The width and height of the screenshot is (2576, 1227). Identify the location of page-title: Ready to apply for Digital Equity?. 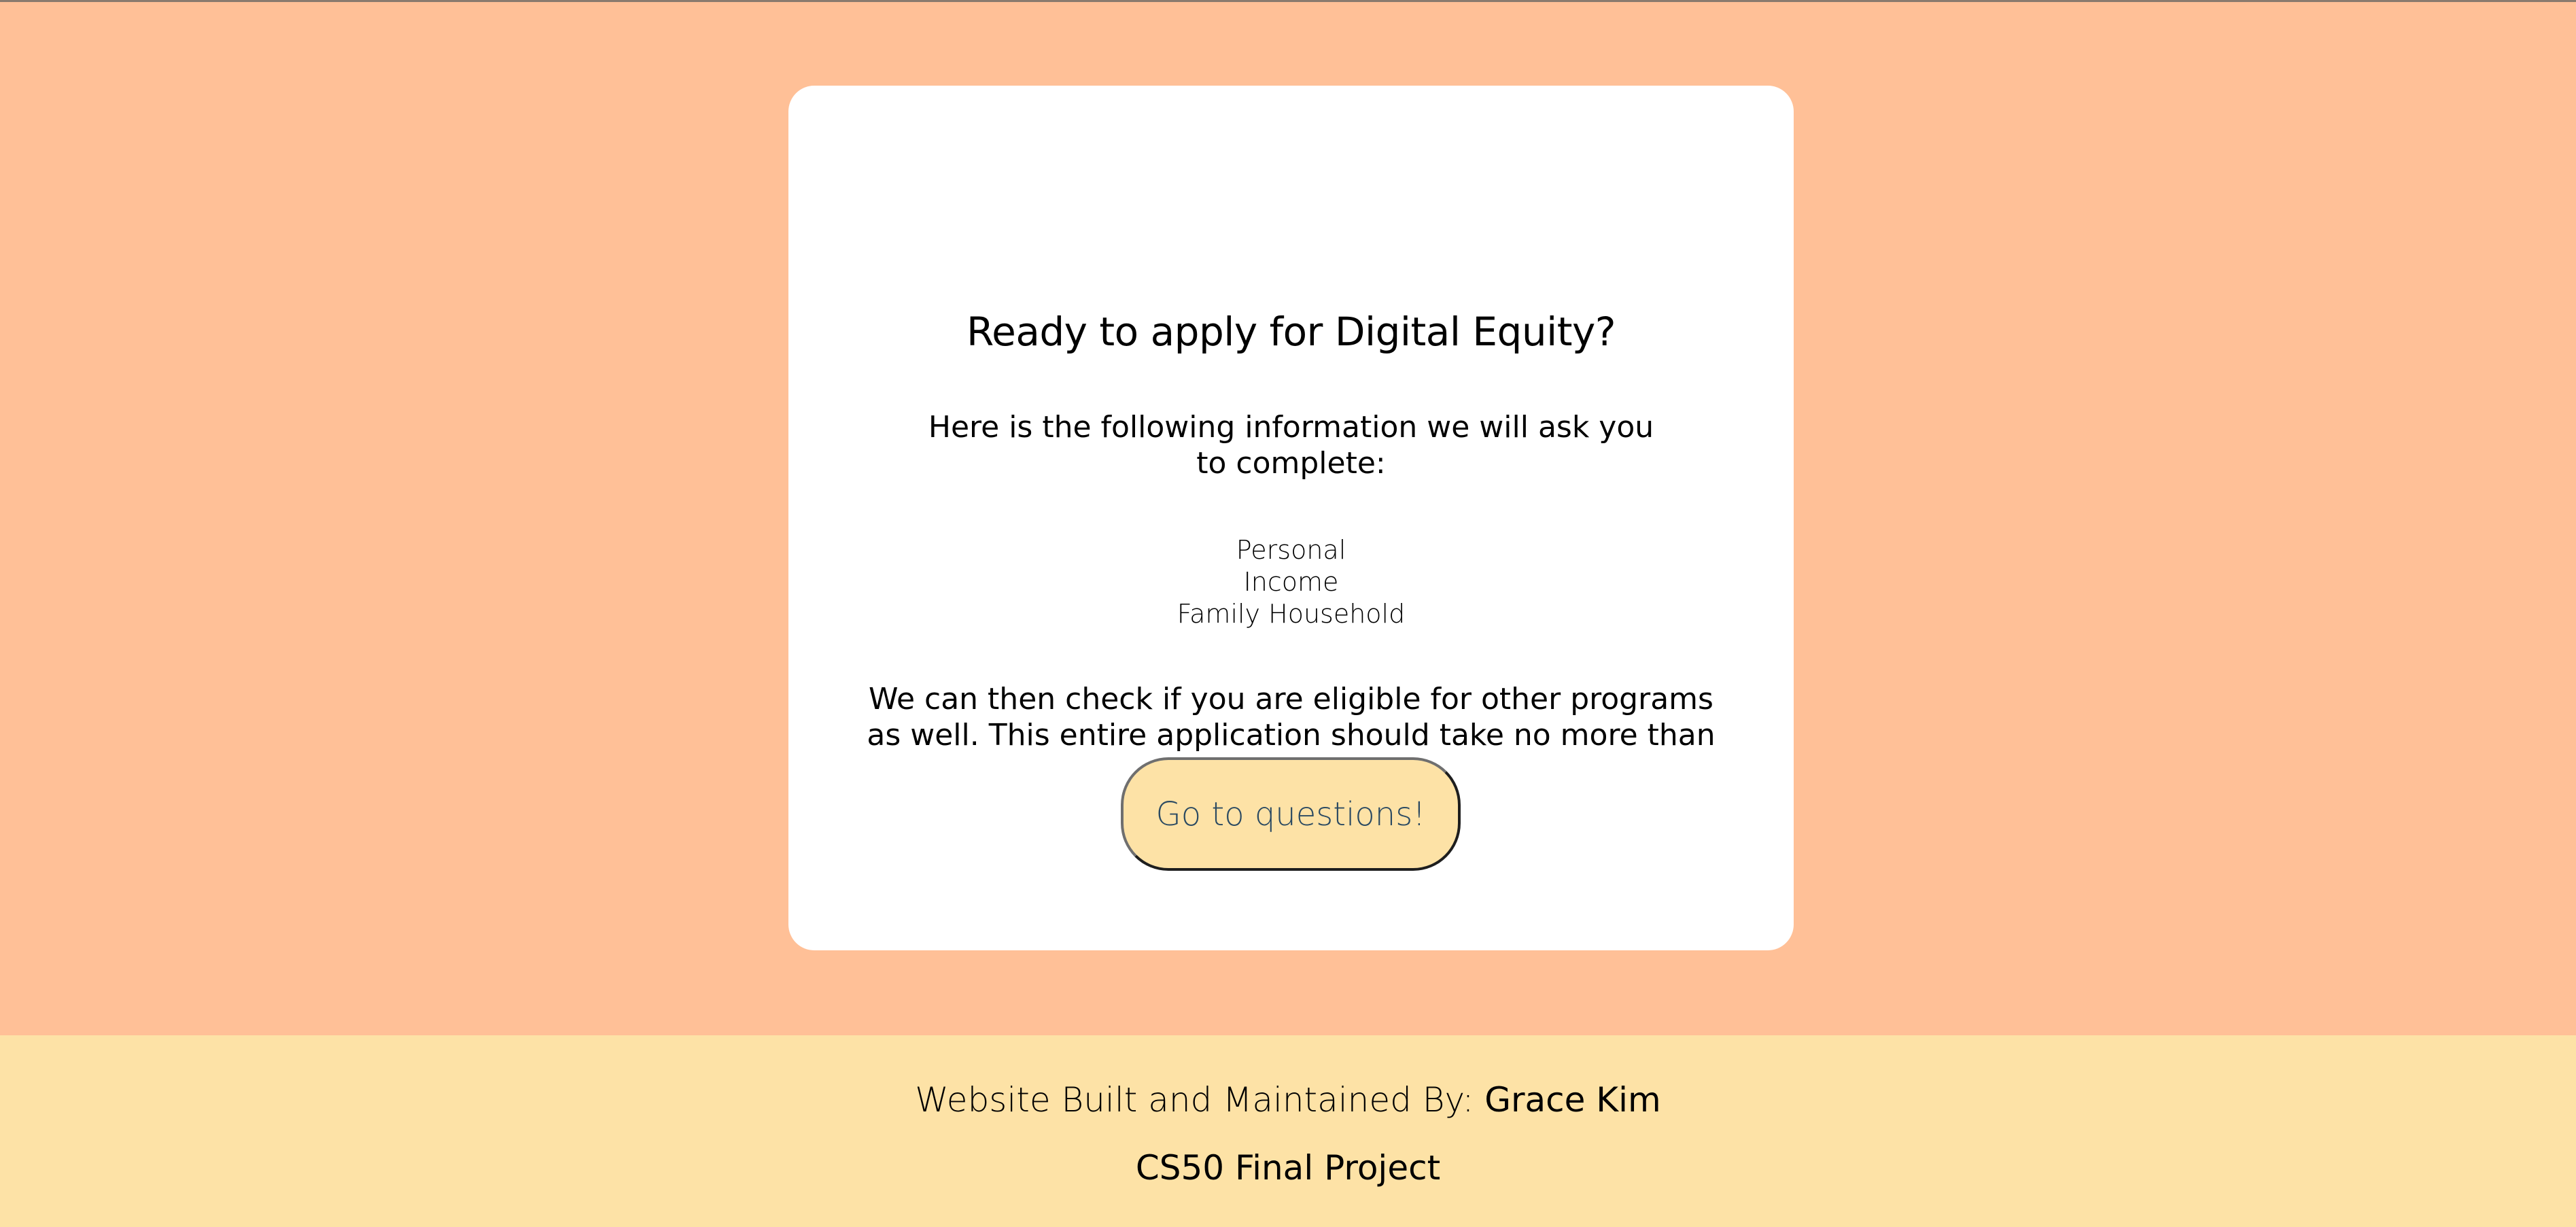
(1291, 332).